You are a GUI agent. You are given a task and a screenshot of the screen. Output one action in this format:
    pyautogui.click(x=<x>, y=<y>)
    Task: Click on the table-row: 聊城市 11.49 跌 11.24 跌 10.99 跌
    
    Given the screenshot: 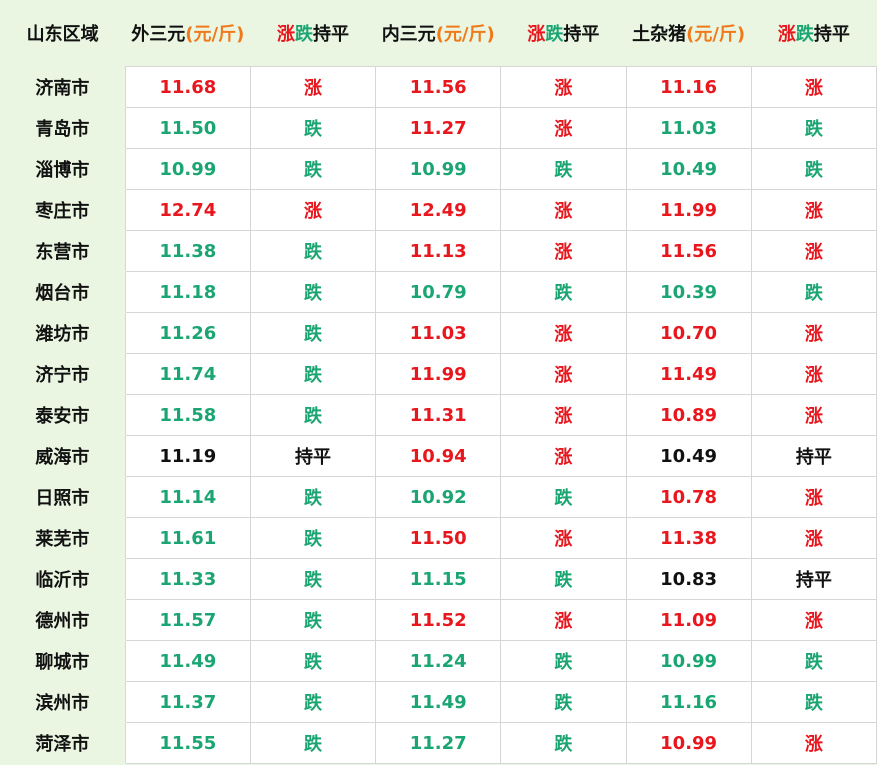 What is the action you would take?
    pyautogui.click(x=438, y=661)
    